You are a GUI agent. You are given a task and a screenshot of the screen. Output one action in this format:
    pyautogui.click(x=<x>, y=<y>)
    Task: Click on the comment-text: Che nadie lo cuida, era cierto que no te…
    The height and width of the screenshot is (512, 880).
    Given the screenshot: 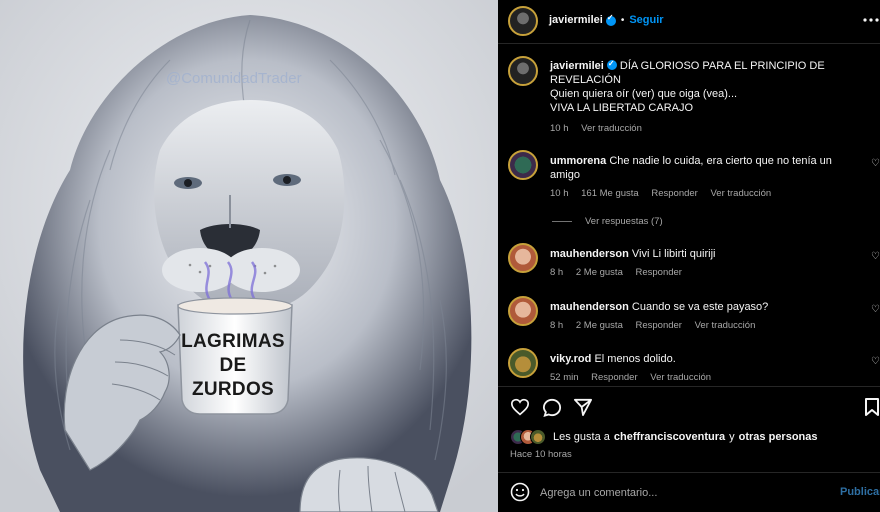 What is the action you would take?
    pyautogui.click(x=720, y=161)
    